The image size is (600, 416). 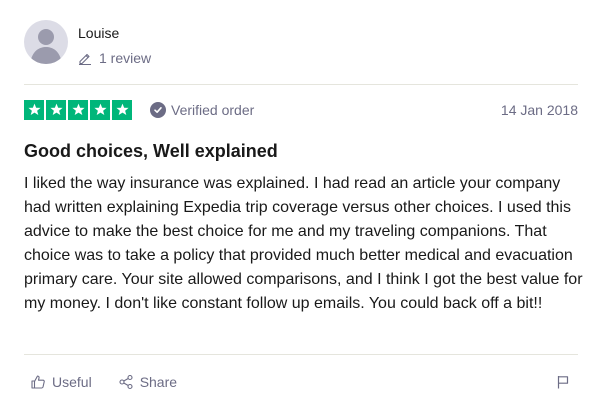 I want to click on review-date: 14 Jan 2018, so click(x=539, y=109).